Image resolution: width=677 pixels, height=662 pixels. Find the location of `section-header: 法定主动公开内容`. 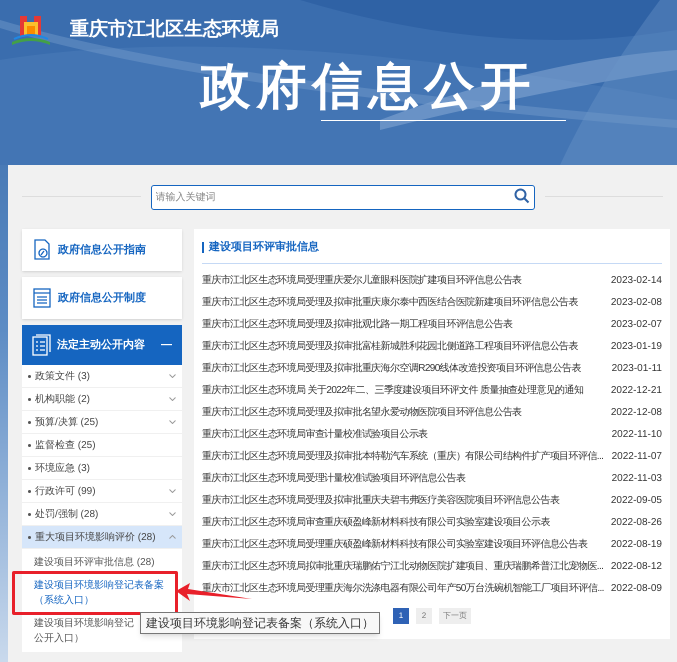

section-header: 法定主动公开内容 is located at coordinates (102, 345).